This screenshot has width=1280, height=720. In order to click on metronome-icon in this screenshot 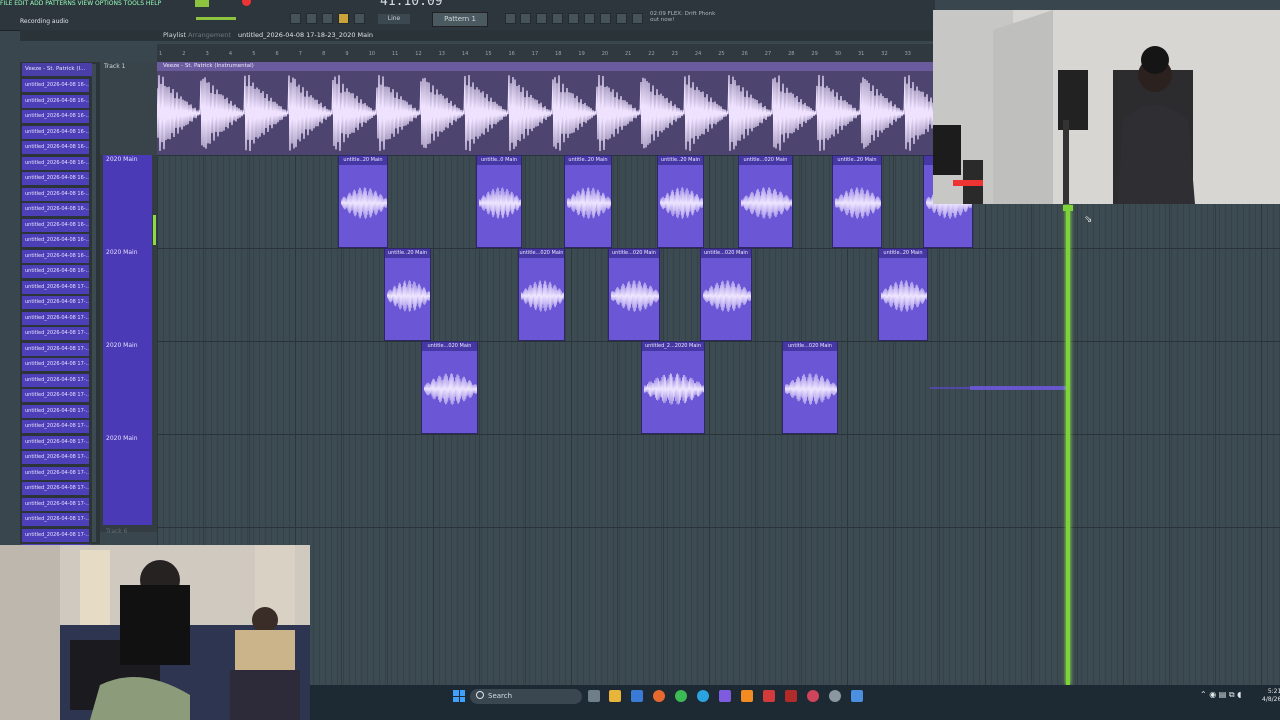, I will do `click(359, 18)`.